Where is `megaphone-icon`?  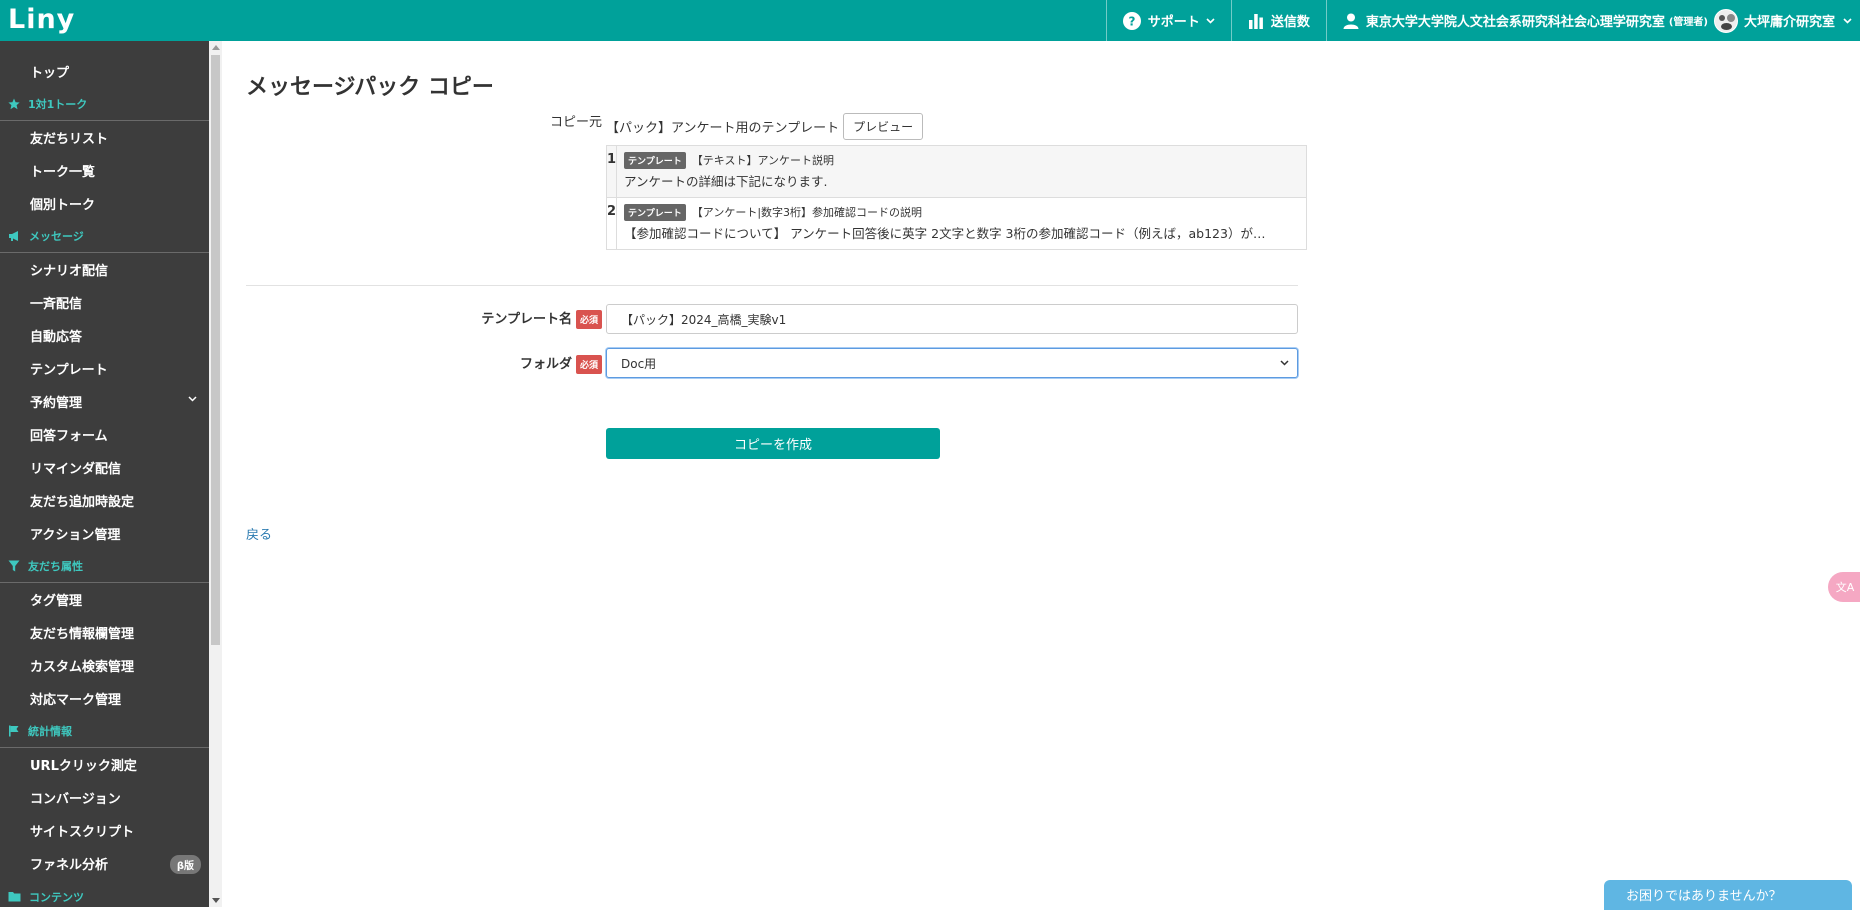
megaphone-icon is located at coordinates (13, 236).